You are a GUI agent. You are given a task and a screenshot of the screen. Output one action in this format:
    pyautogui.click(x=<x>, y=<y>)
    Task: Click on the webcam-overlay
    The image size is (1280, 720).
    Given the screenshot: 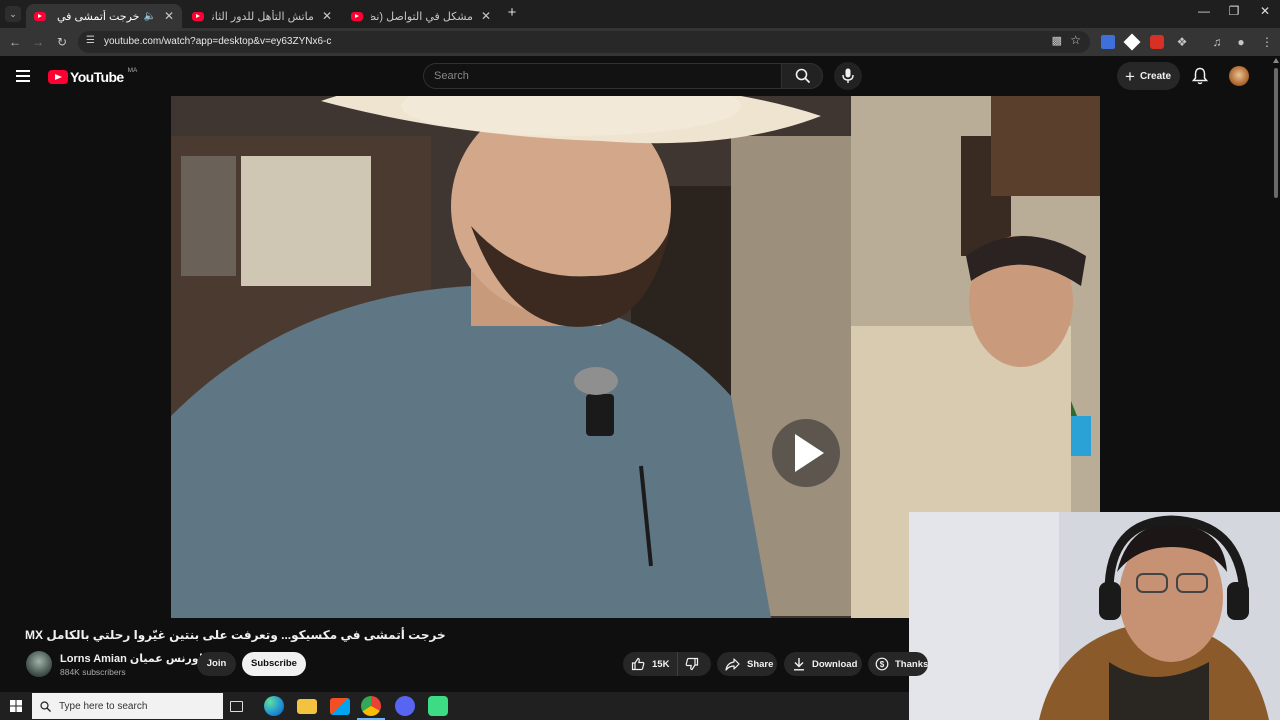 What is the action you would take?
    pyautogui.click(x=1094, y=616)
    